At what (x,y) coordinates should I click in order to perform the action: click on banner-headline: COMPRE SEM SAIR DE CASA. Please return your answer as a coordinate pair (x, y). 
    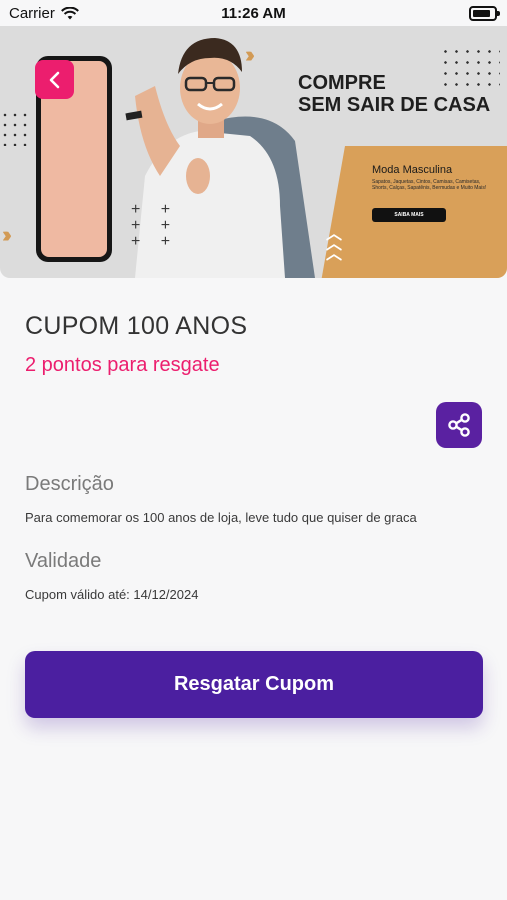
    Looking at the image, I should click on (394, 94).